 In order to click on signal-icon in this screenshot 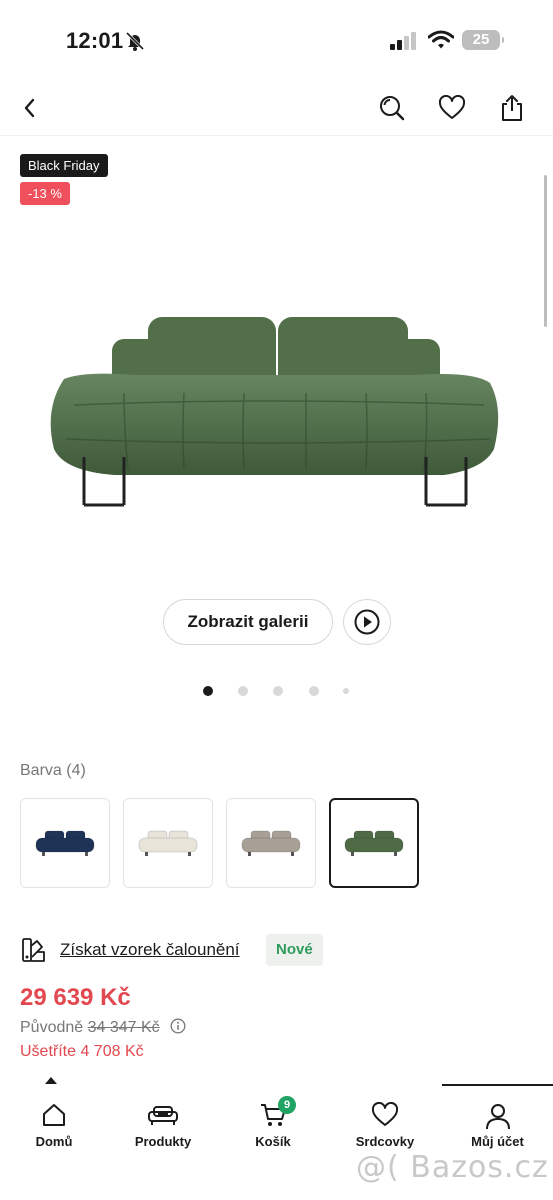, I will do `click(403, 41)`.